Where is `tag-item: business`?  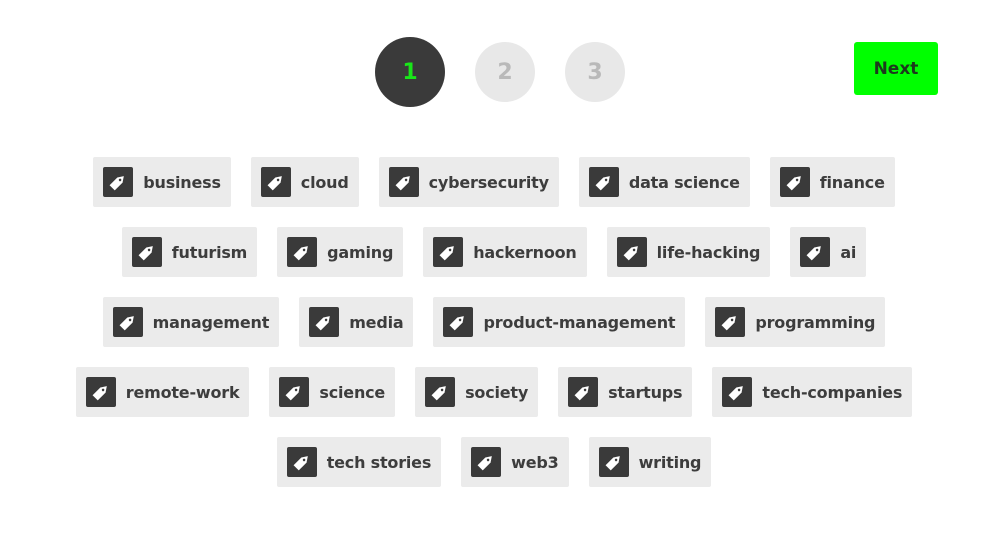
tag-item: business is located at coordinates (162, 182).